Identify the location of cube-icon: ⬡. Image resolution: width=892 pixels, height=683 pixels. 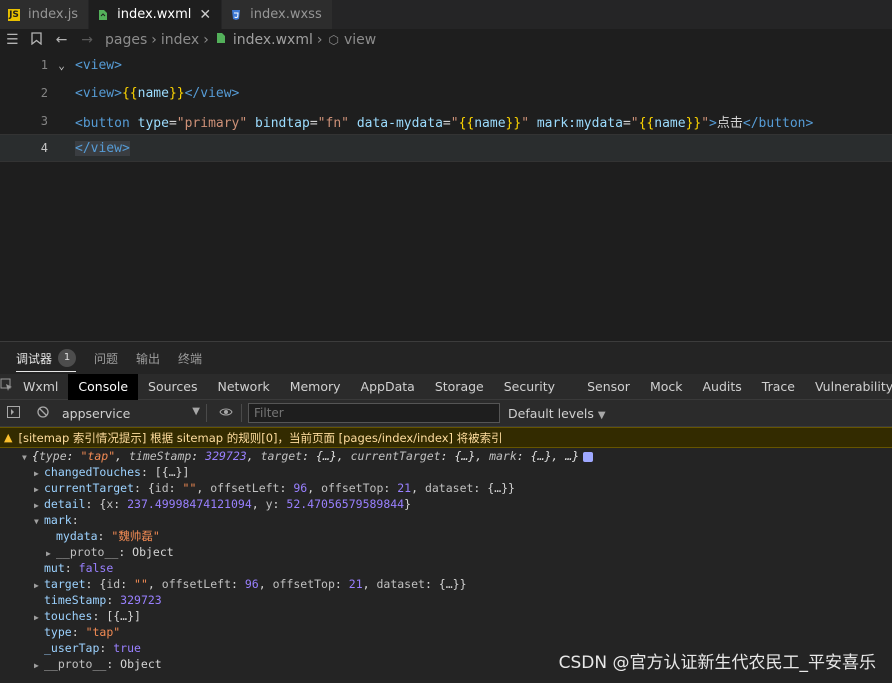
(333, 40).